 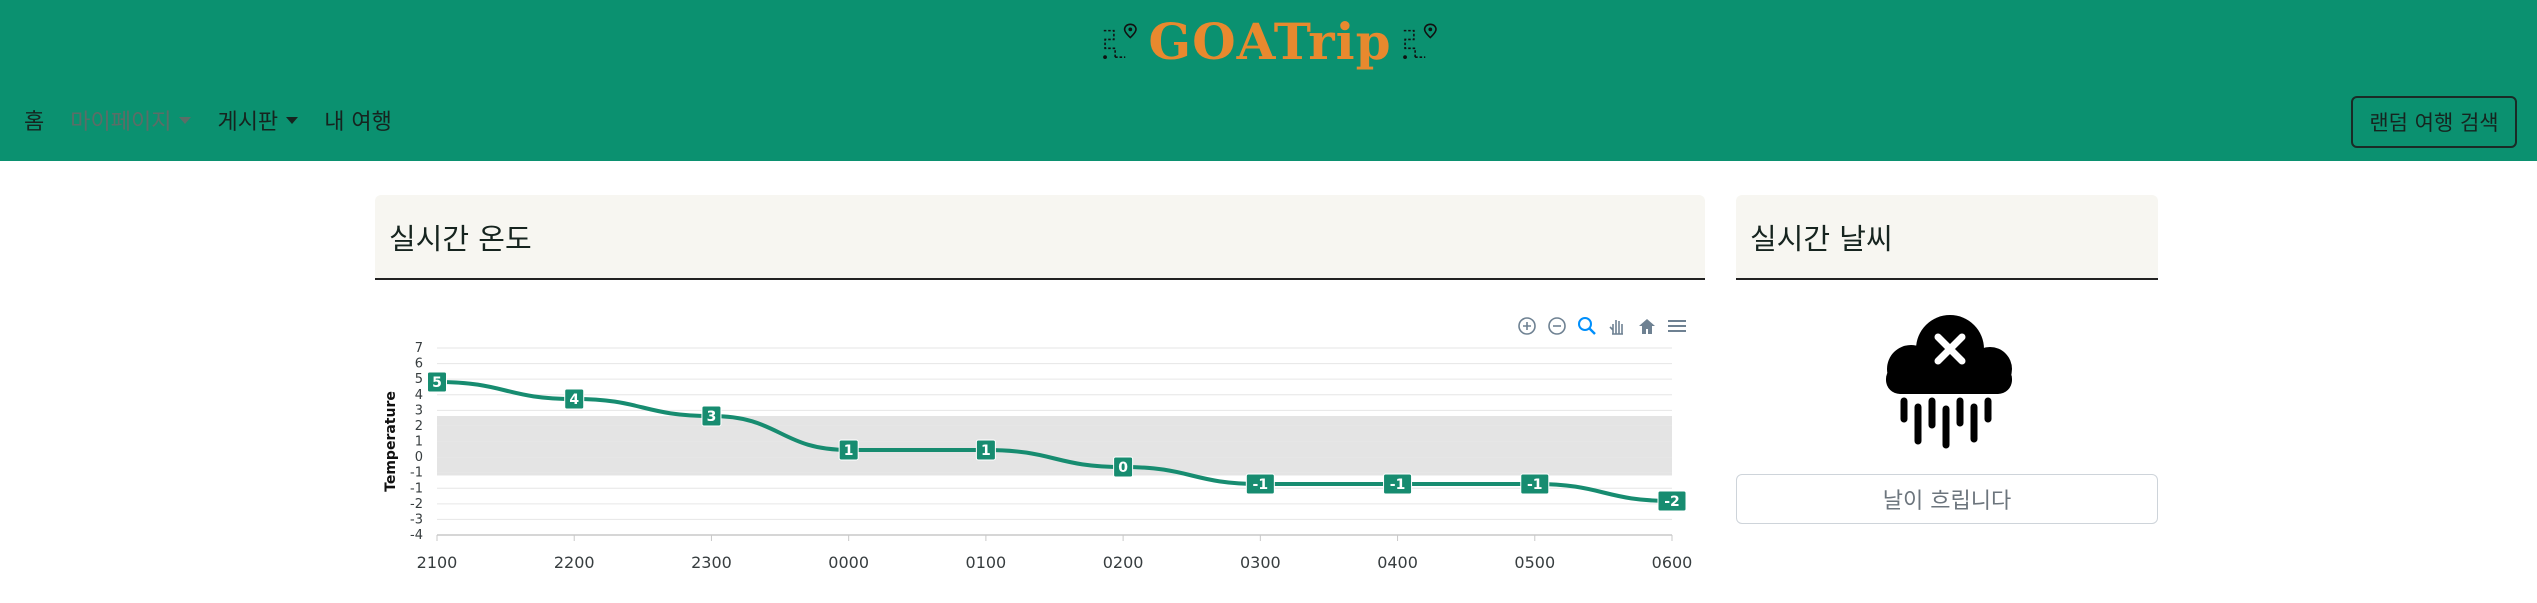 What do you see at coordinates (419, 348) in the screenshot?
I see `y-tick-label: 7` at bounding box center [419, 348].